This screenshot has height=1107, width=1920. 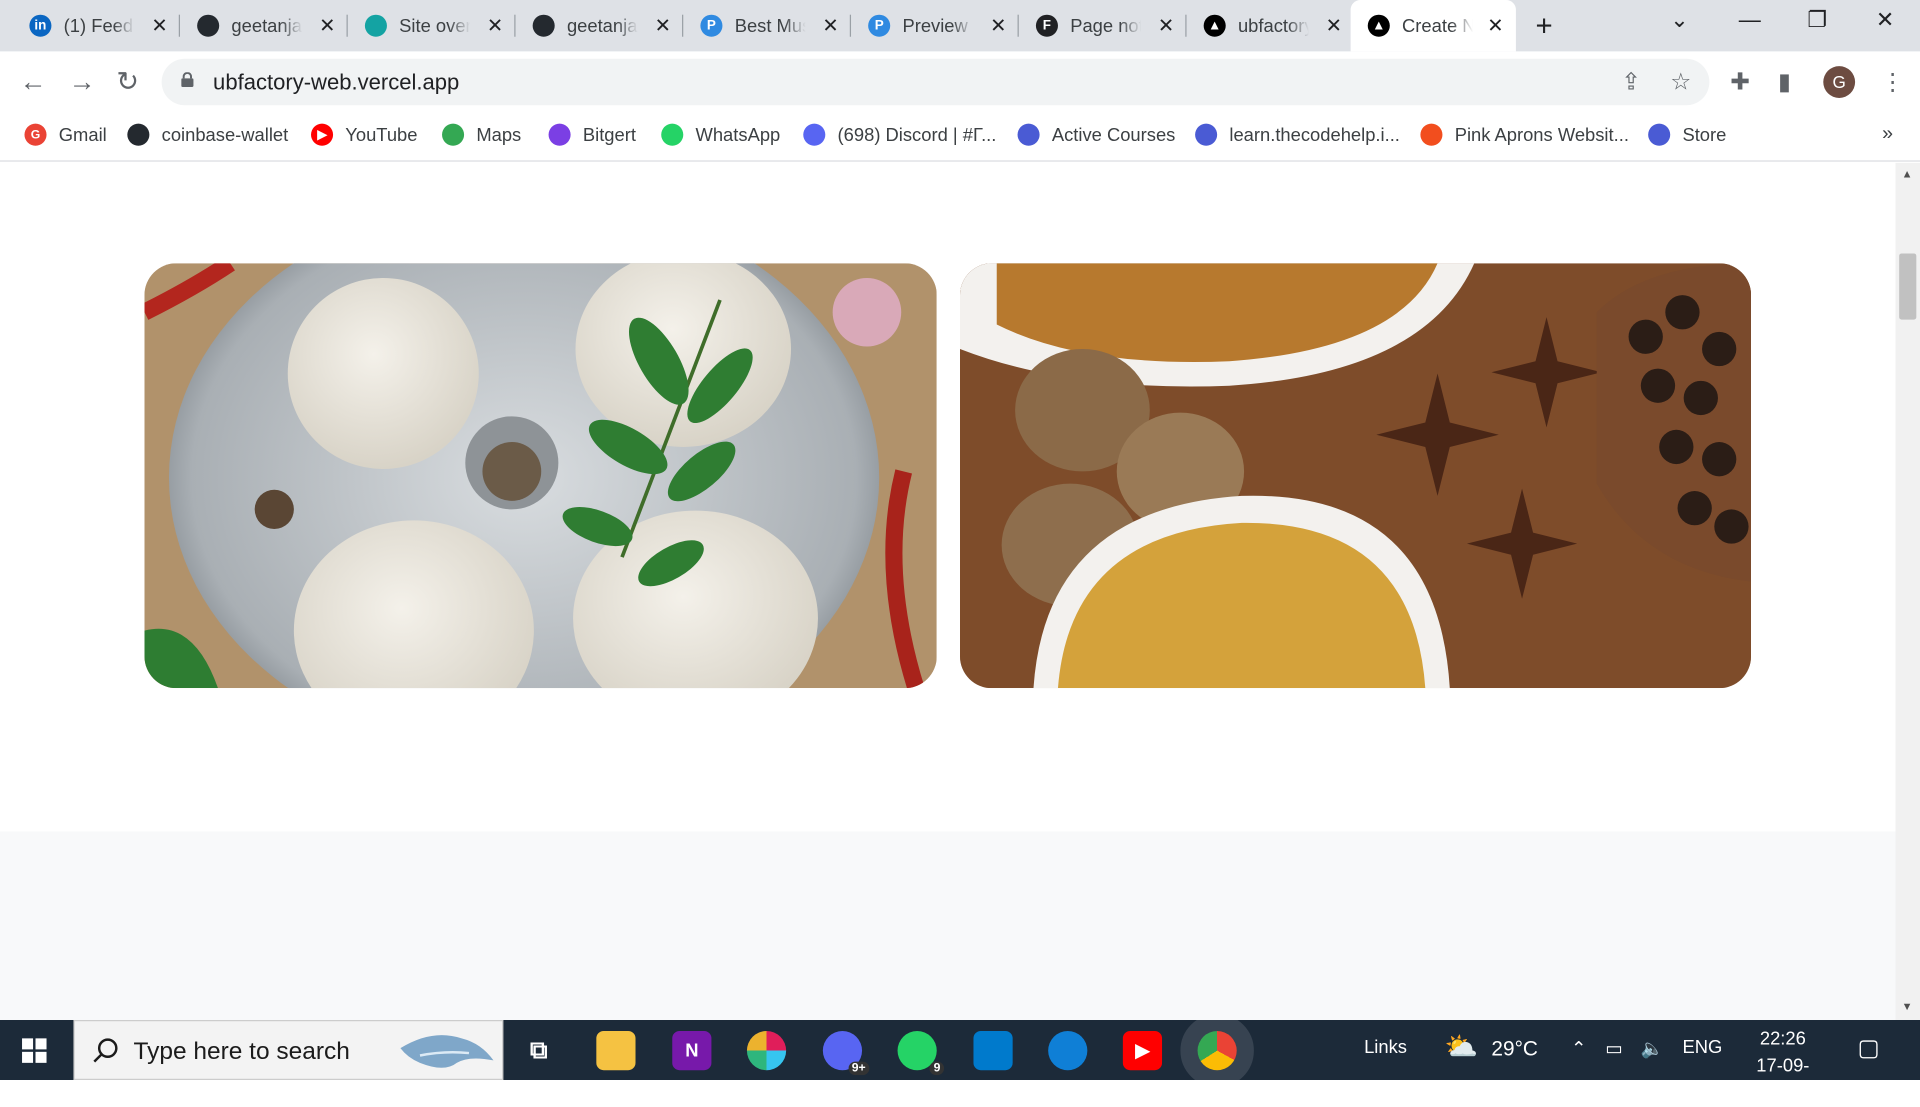 What do you see at coordinates (1462, 1047) in the screenshot?
I see `weather-icon: ⛅` at bounding box center [1462, 1047].